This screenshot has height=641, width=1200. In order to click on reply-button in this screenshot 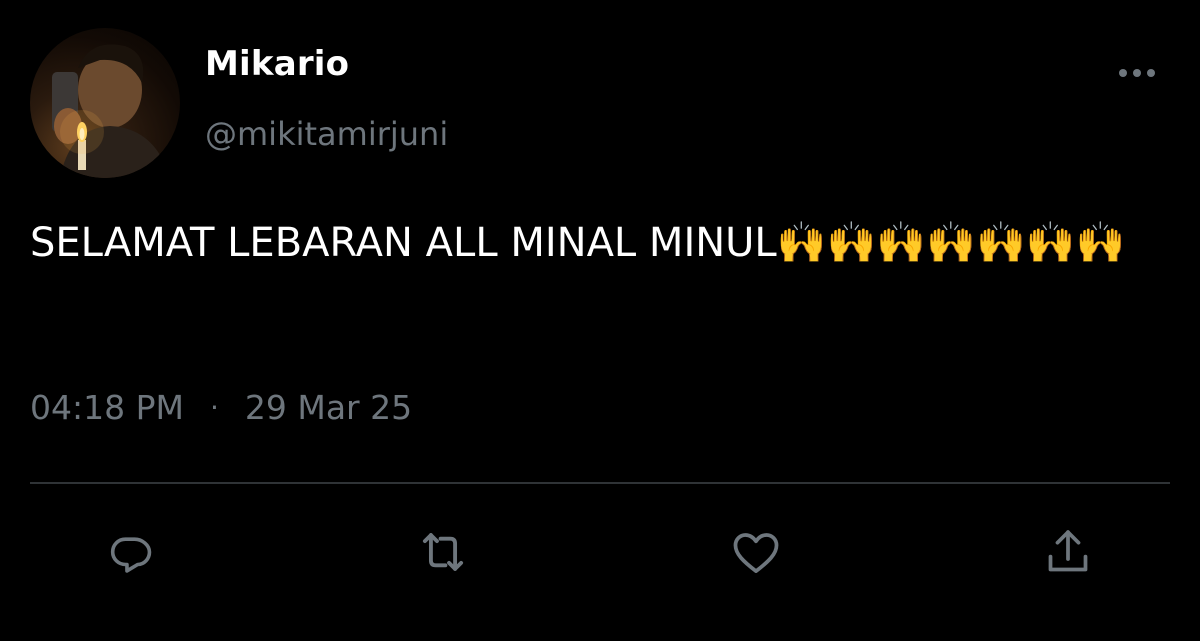, I will do `click(130, 552)`.